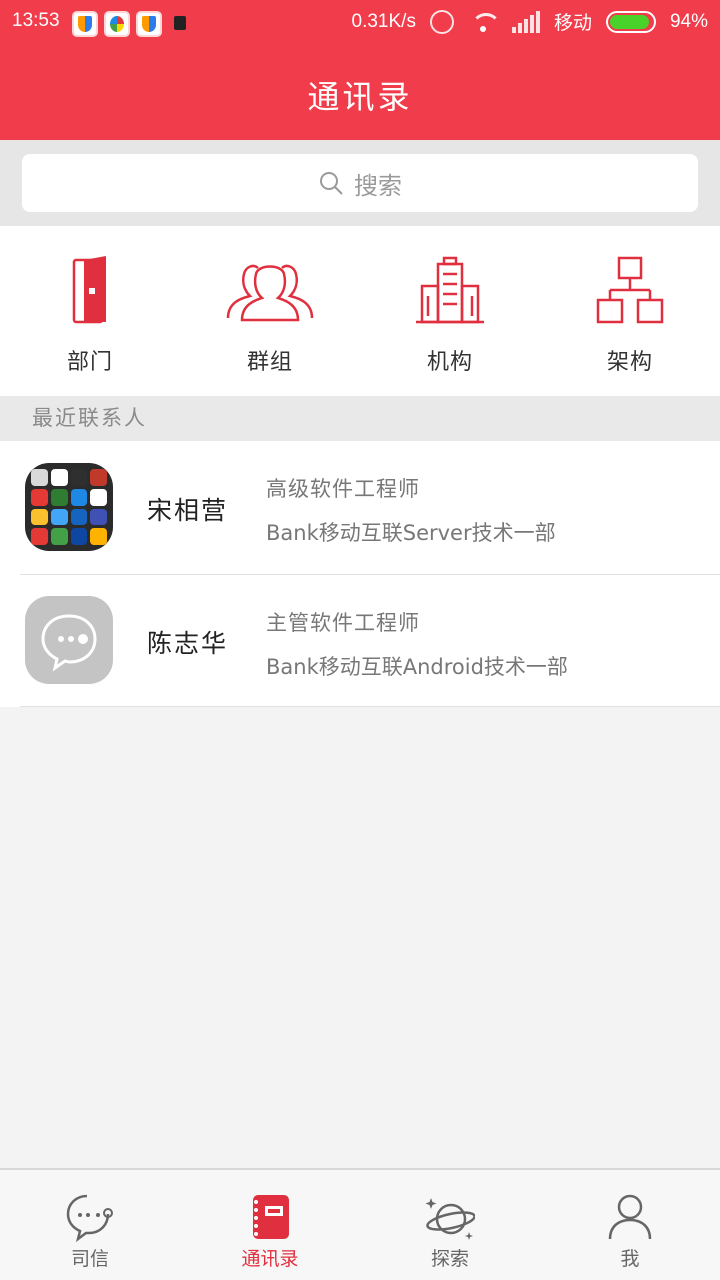  Describe the element at coordinates (89, 1218) in the screenshot. I see `chat-bubble-icon` at that location.